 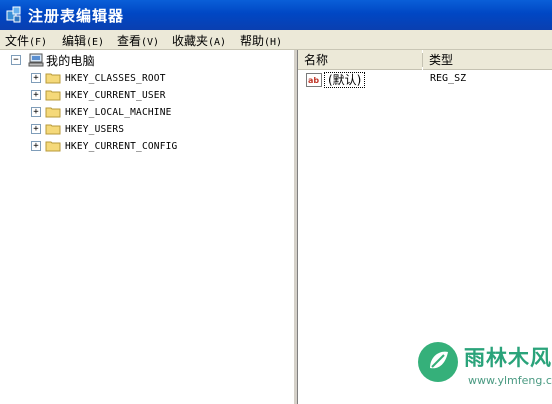 What do you see at coordinates (115, 78) in the screenshot?
I see `tree-node-label: HKEY_CLASSES_ROOT` at bounding box center [115, 78].